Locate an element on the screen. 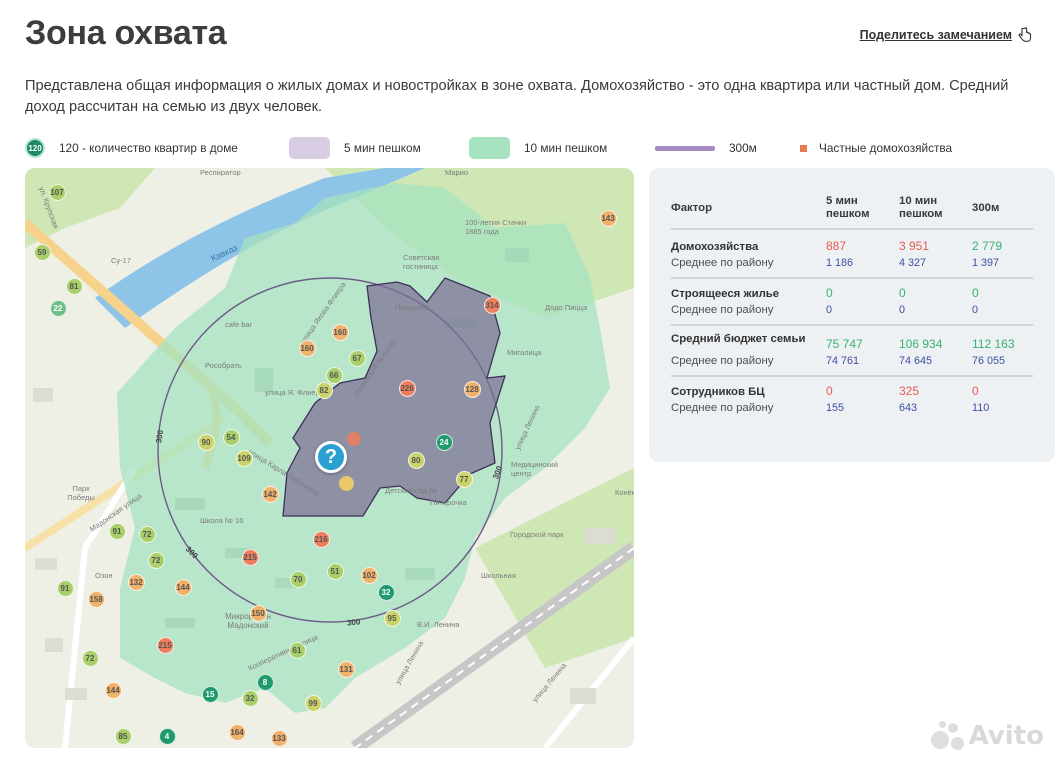  building-marker: 85 is located at coordinates (123, 736).